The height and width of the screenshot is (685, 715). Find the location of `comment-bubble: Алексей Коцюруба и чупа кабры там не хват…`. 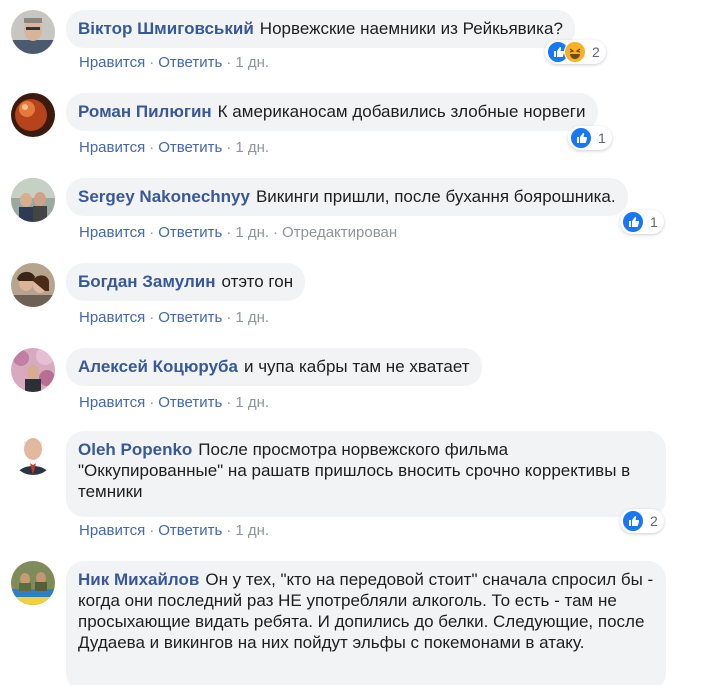

comment-bubble: Алексей Коцюруба и чупа кабры там не хват… is located at coordinates (274, 367).